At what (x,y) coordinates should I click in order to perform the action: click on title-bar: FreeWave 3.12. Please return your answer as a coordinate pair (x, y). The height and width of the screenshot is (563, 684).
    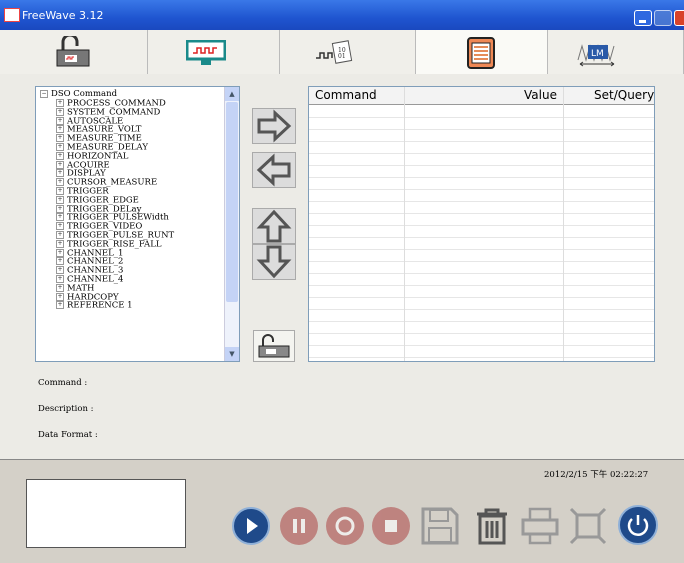
    Looking at the image, I should click on (342, 15).